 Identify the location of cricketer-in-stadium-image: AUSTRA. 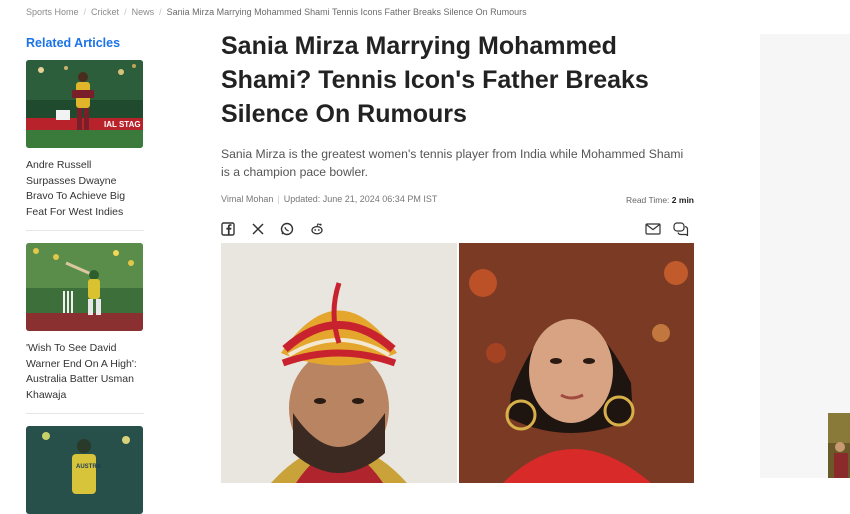
(84, 470).